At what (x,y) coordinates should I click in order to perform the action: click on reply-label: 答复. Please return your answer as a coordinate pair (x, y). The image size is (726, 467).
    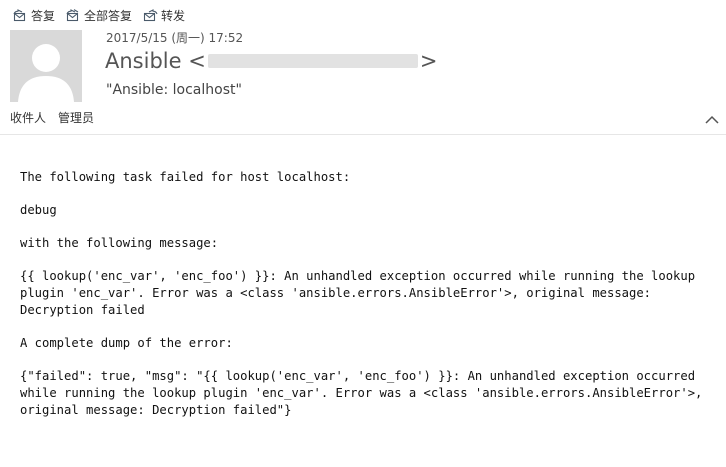
    Looking at the image, I should click on (43, 15).